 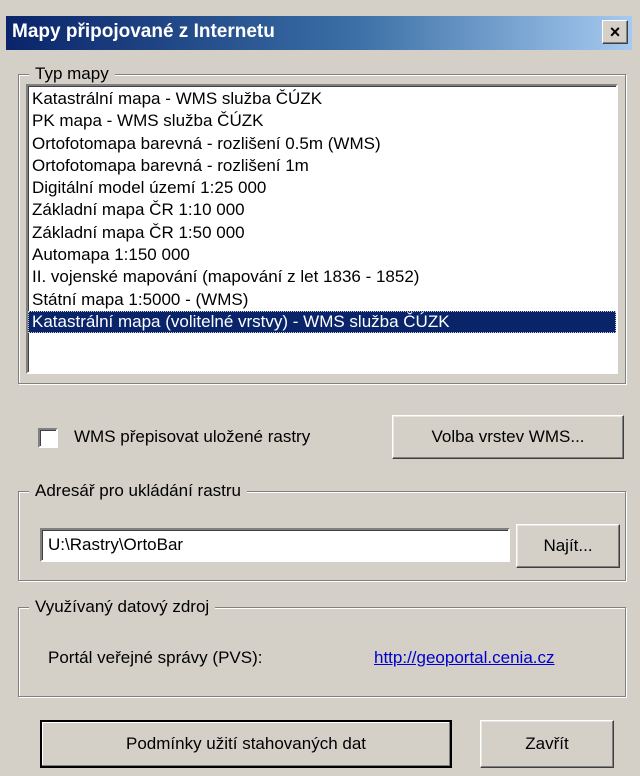 What do you see at coordinates (72, 74) in the screenshot?
I see `map-type-legend: Typ mapy` at bounding box center [72, 74].